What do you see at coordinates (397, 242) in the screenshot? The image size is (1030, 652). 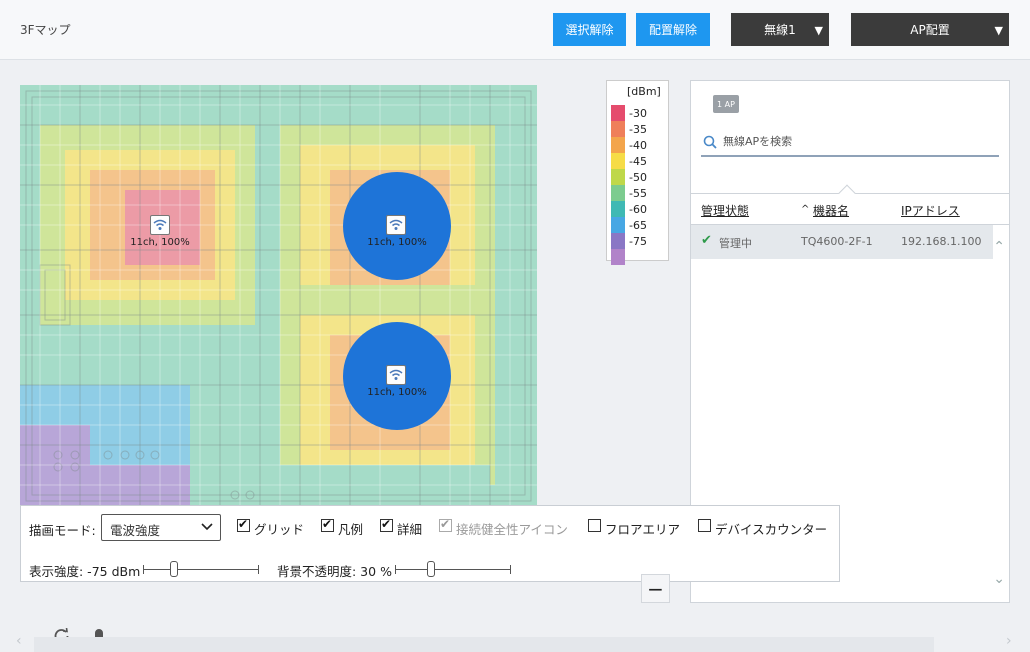 I see `ap-label-2: 11ch, 100%` at bounding box center [397, 242].